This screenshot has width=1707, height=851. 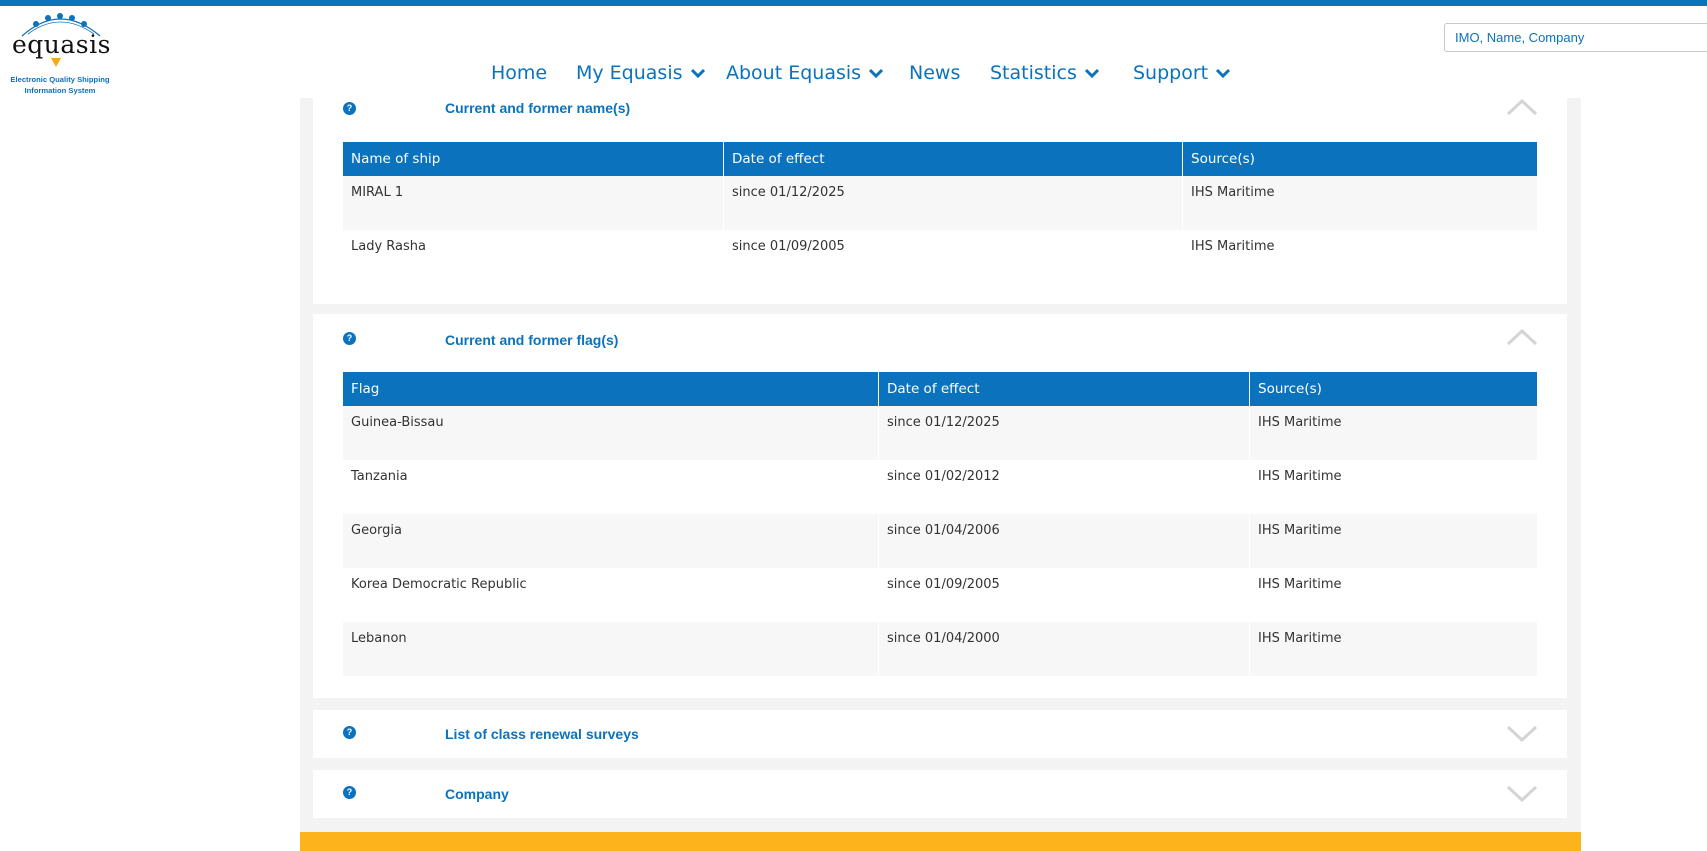 I want to click on nav-news-label: News, so click(x=935, y=73).